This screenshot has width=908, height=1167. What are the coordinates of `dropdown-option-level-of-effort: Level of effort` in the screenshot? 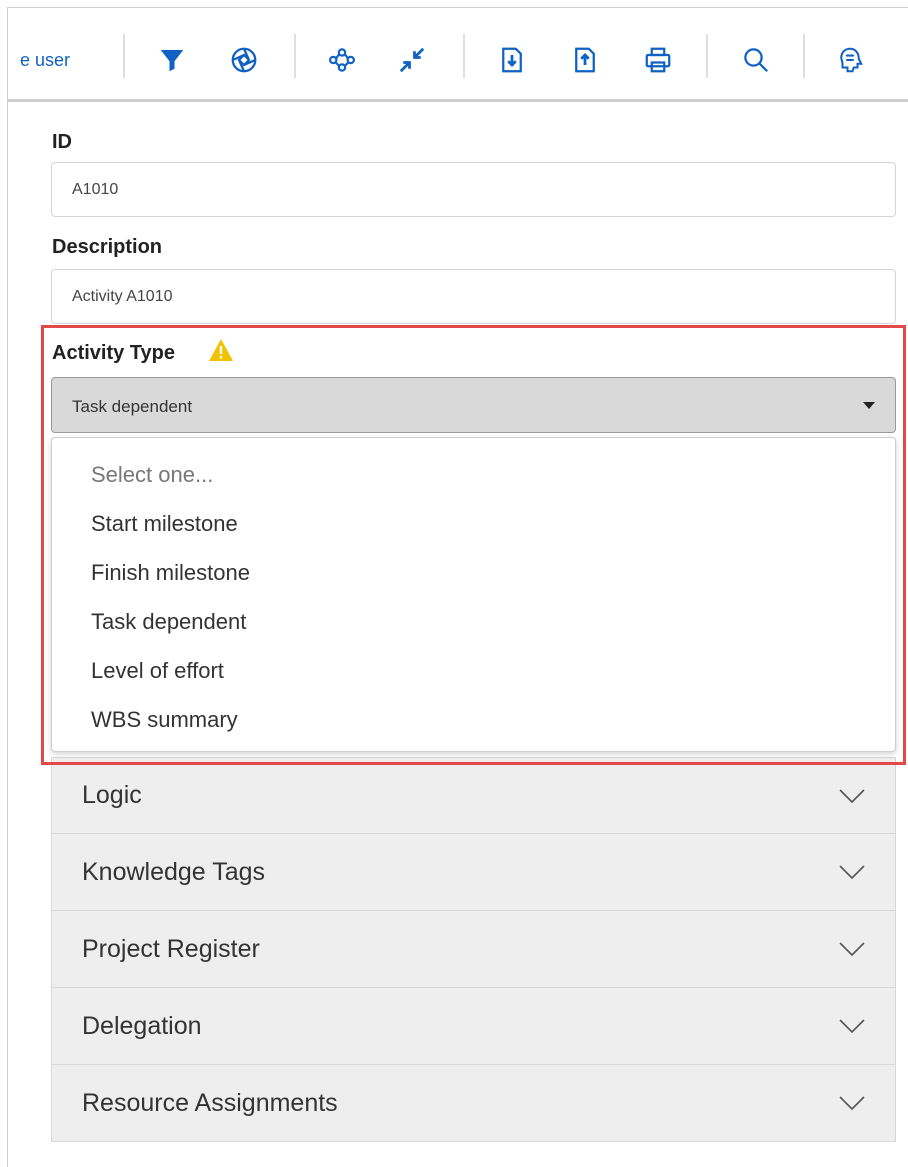 It's located at (473, 670).